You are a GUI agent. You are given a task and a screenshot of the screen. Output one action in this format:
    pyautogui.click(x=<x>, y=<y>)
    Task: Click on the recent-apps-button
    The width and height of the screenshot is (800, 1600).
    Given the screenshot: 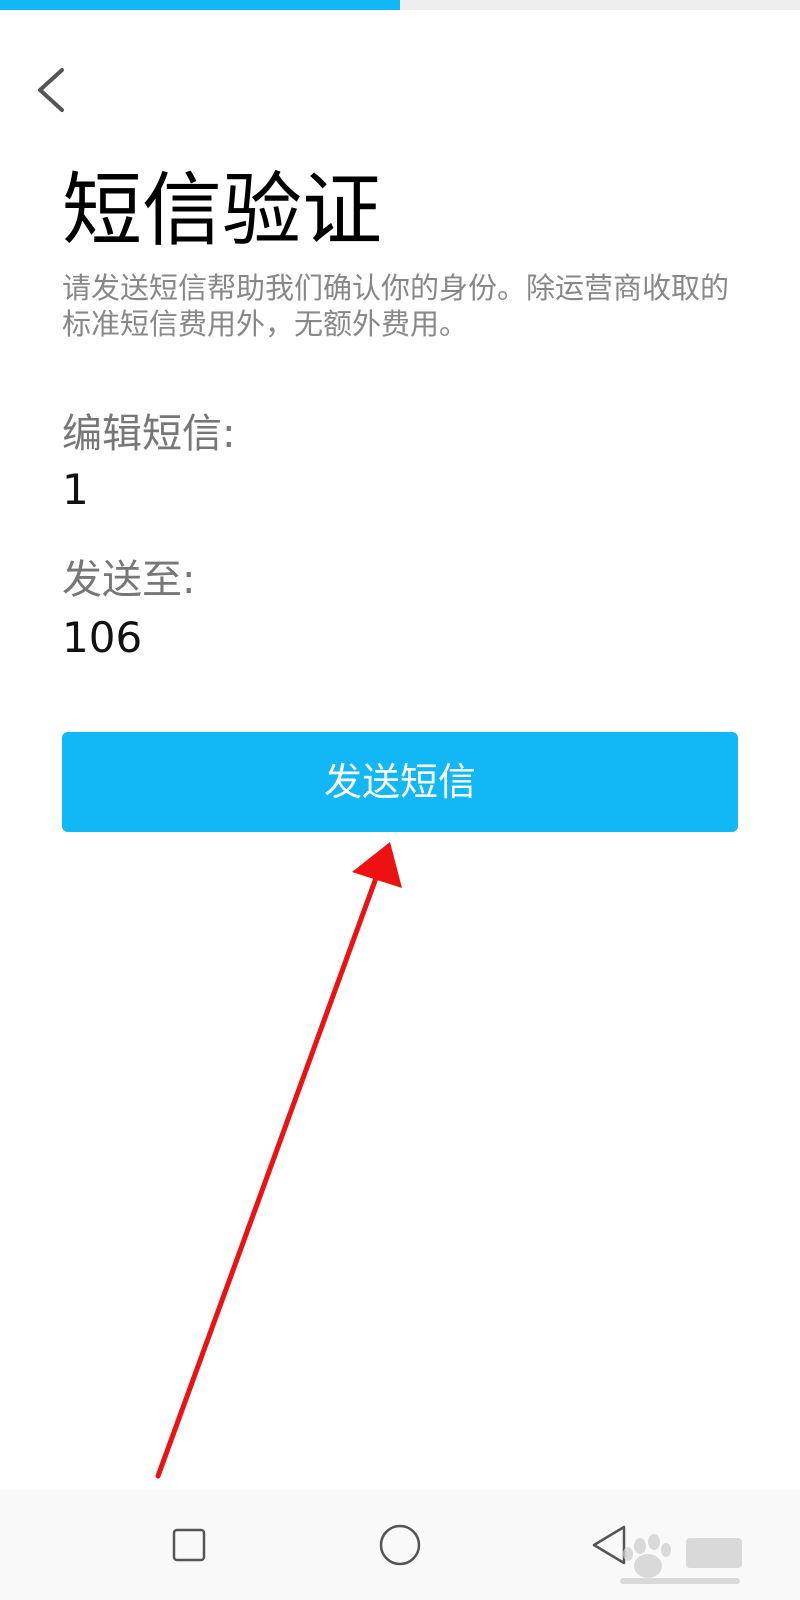 What is the action you would take?
    pyautogui.click(x=189, y=1545)
    